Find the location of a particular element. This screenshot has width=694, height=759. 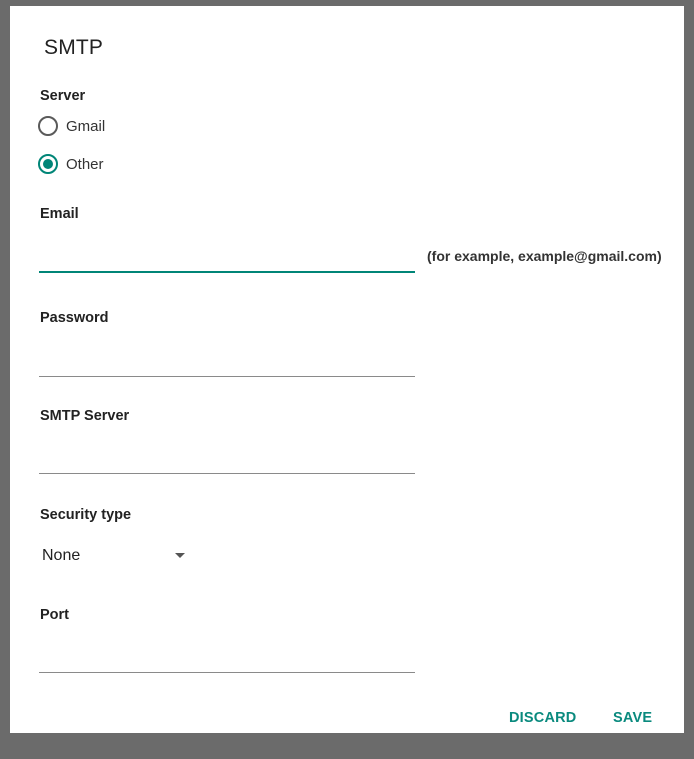

port-input is located at coordinates (227, 660).